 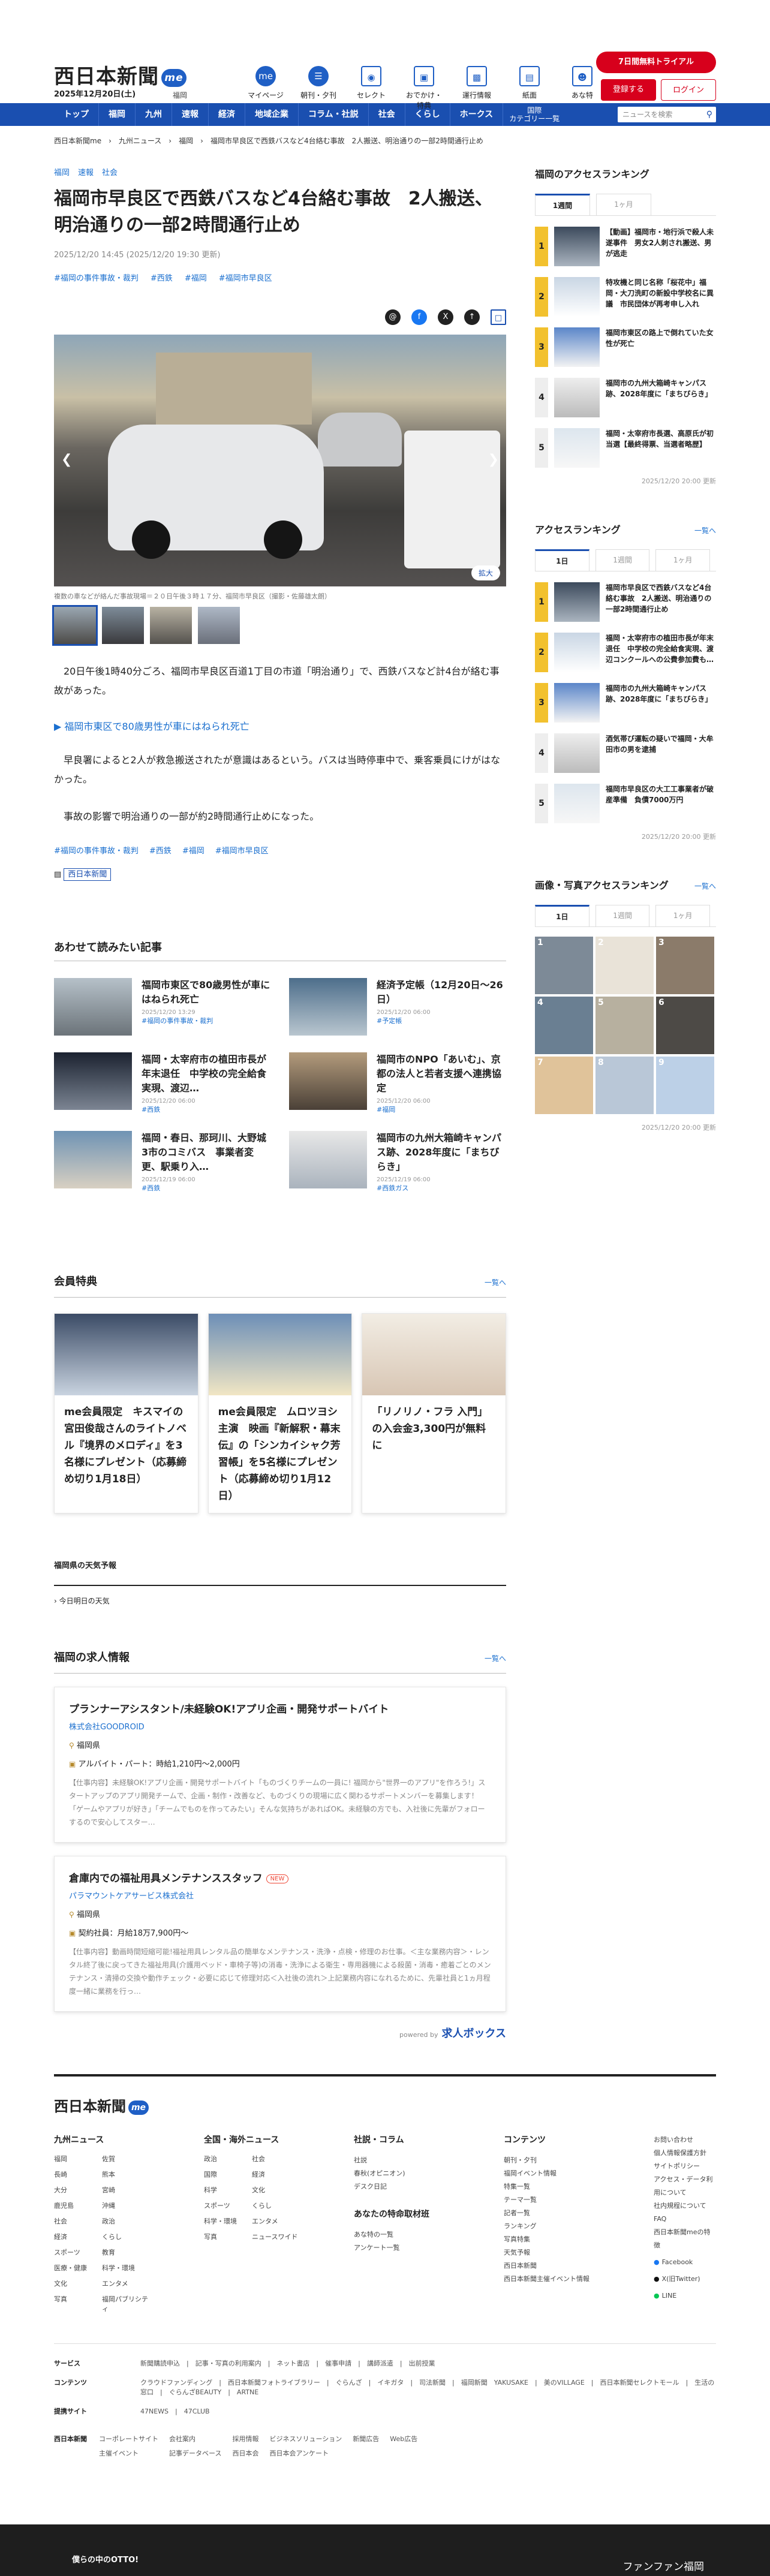 What do you see at coordinates (477, 115) in the screenshot?
I see `menu-item: ホークス` at bounding box center [477, 115].